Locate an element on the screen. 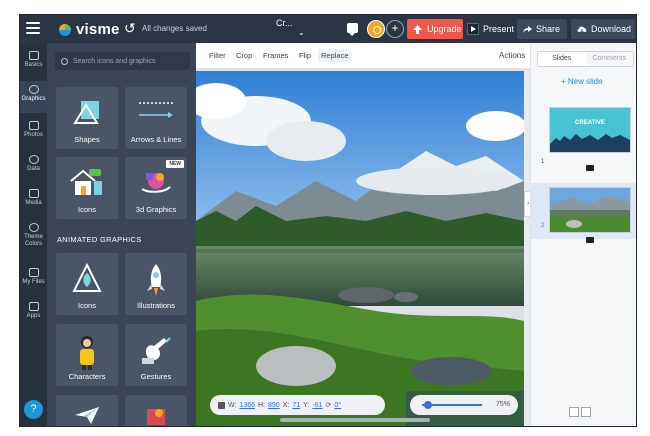 The image size is (650, 436). home-icon is located at coordinates (86, 182).